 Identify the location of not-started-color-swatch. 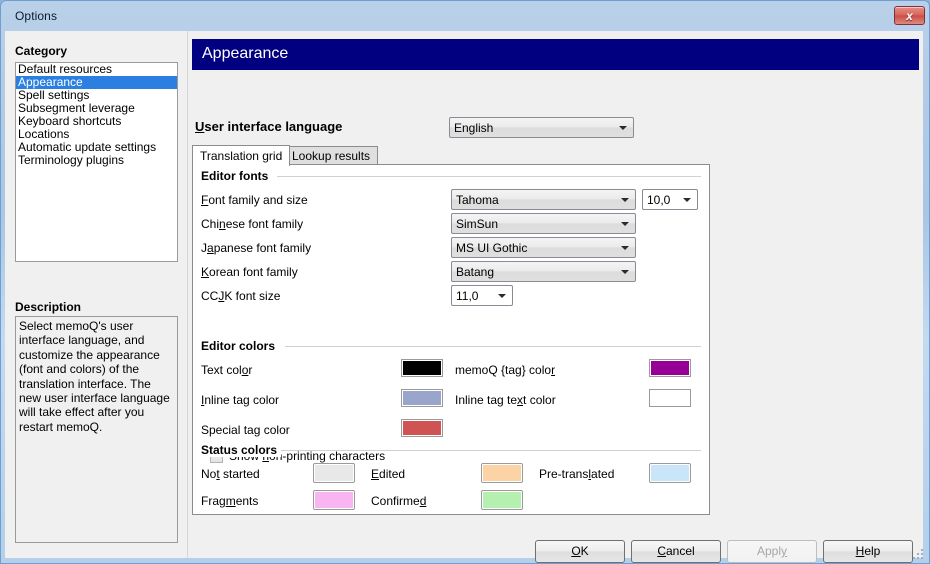
(334, 473).